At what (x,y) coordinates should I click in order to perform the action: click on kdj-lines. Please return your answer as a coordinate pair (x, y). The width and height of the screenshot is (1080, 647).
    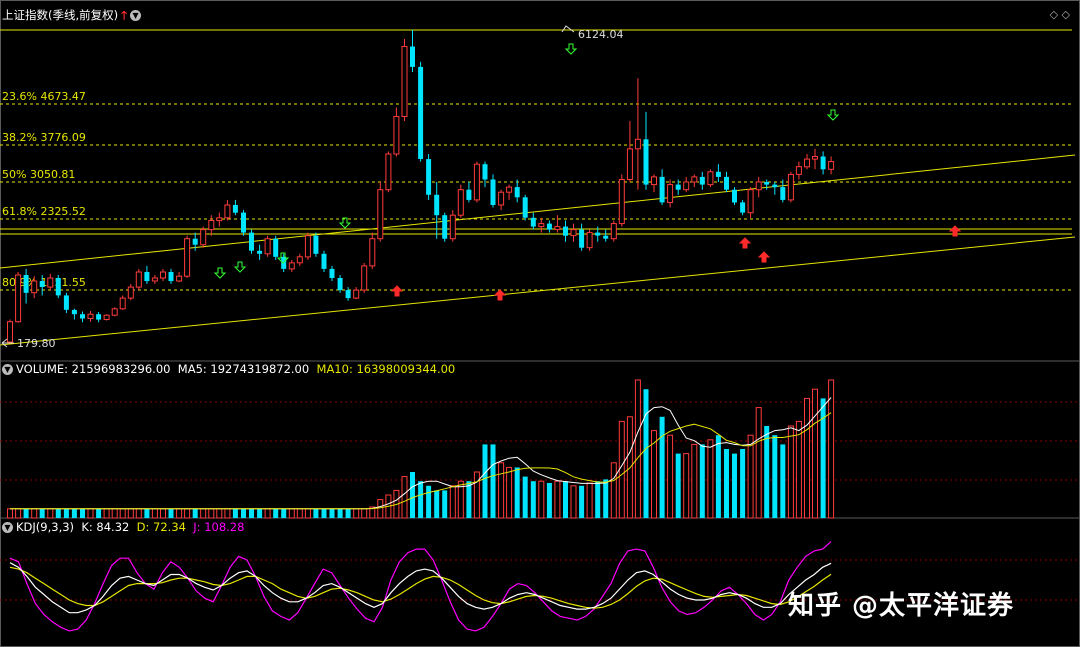
    Looking at the image, I should click on (420, 586).